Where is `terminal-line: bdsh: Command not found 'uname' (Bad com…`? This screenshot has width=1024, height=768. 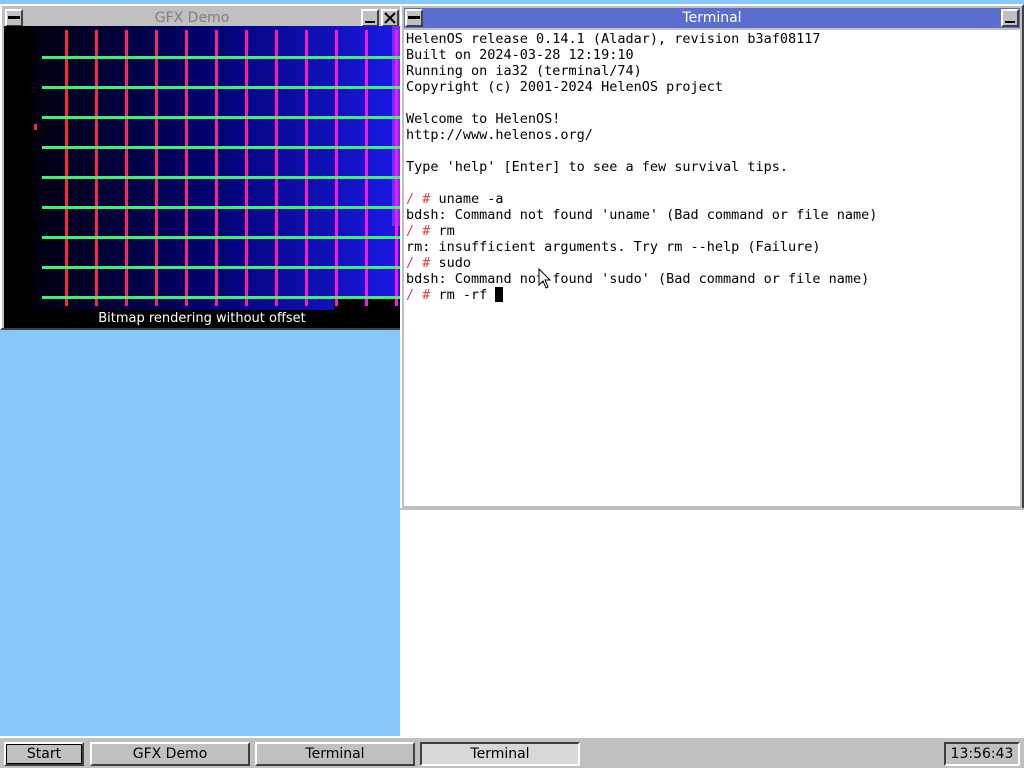
terminal-line: bdsh: Command not found 'uname' (Bad com… is located at coordinates (641, 215).